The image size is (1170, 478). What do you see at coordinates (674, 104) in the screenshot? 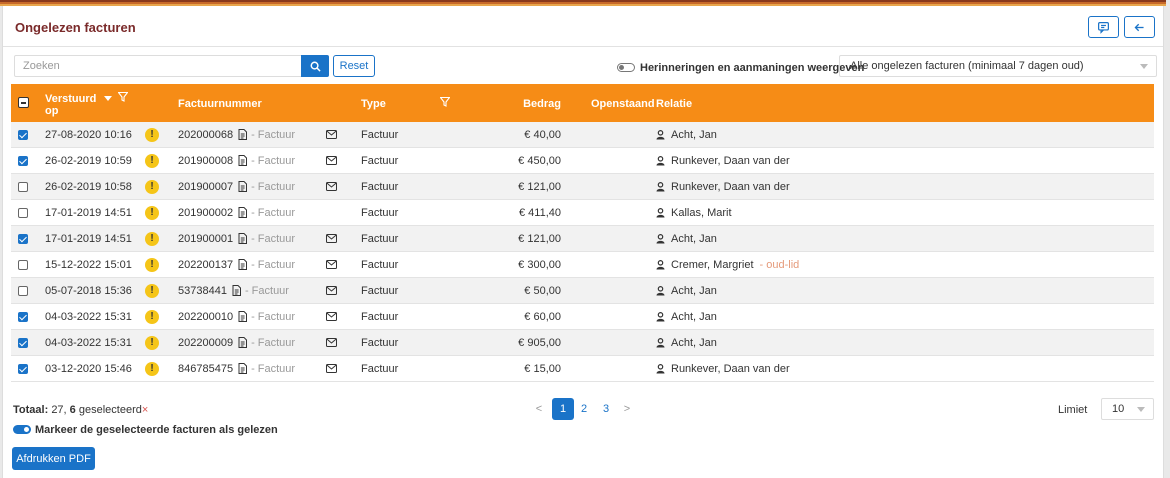
I see `column-header-relation: Relatie` at bounding box center [674, 104].